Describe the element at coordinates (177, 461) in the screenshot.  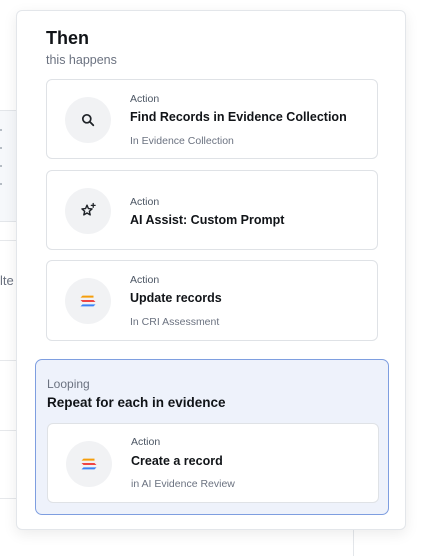
I see `action-title: Create a record` at that location.